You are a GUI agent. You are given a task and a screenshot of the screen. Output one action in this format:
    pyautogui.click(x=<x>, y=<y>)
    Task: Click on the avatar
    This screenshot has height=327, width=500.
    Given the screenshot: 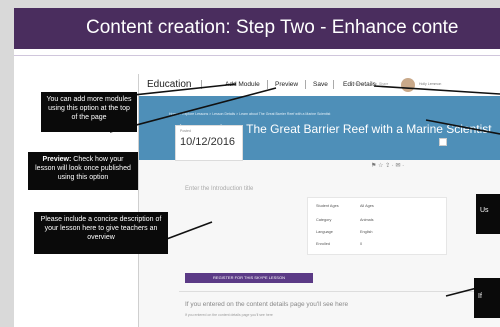 What is the action you would take?
    pyautogui.click(x=408, y=85)
    